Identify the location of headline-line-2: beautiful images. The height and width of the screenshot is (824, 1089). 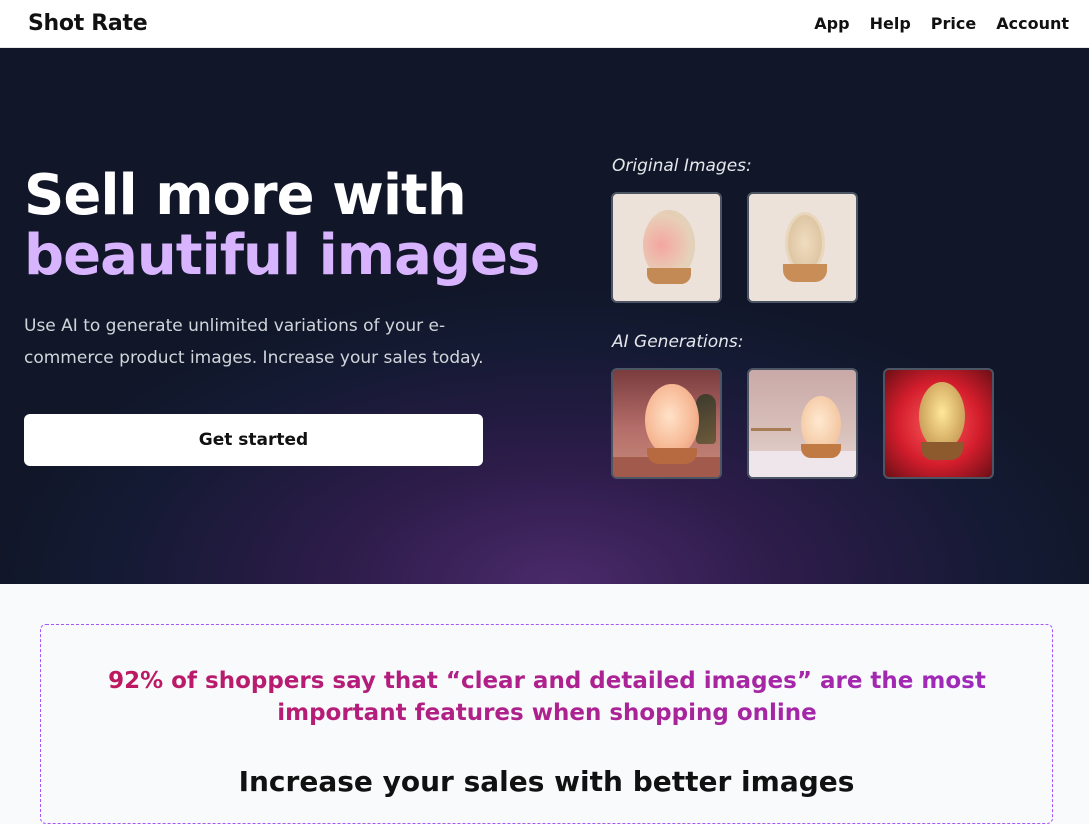
(282, 255).